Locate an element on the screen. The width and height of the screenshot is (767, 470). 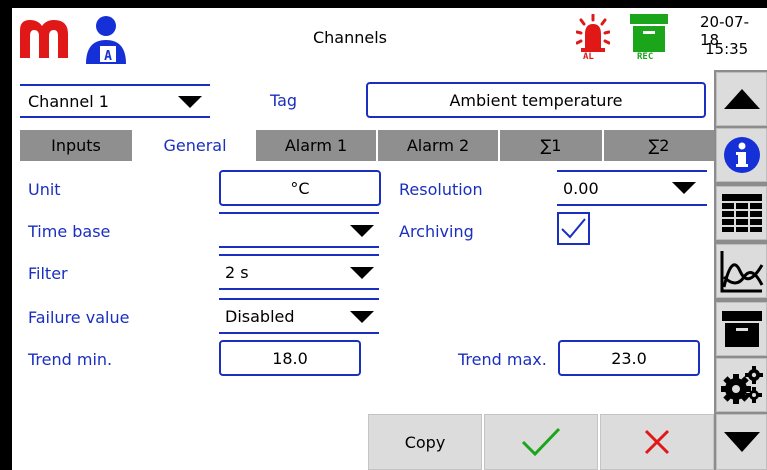
logo-m-icon is located at coordinates (44, 39).